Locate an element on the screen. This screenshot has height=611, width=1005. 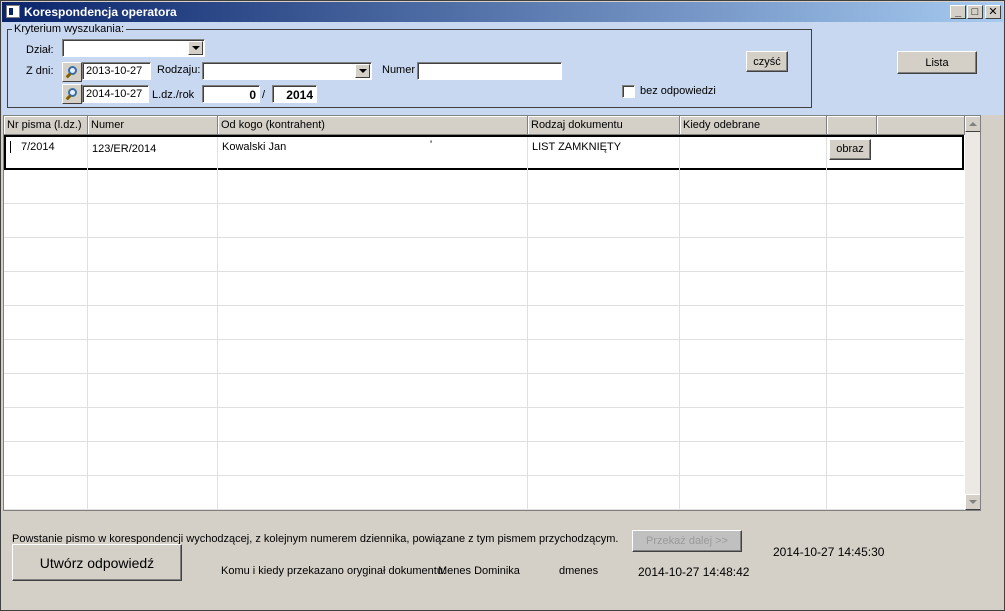
close-button: ✕ is located at coordinates (993, 12).